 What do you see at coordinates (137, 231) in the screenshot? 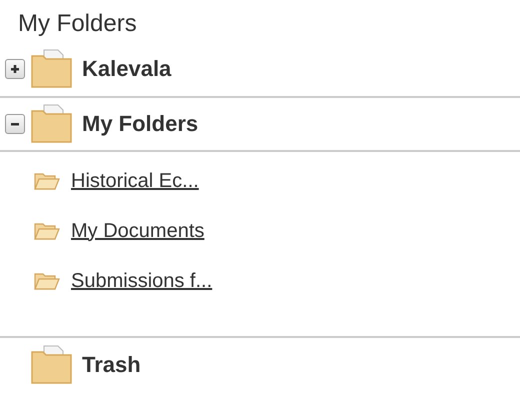
I see `folder-link: My Documents` at bounding box center [137, 231].